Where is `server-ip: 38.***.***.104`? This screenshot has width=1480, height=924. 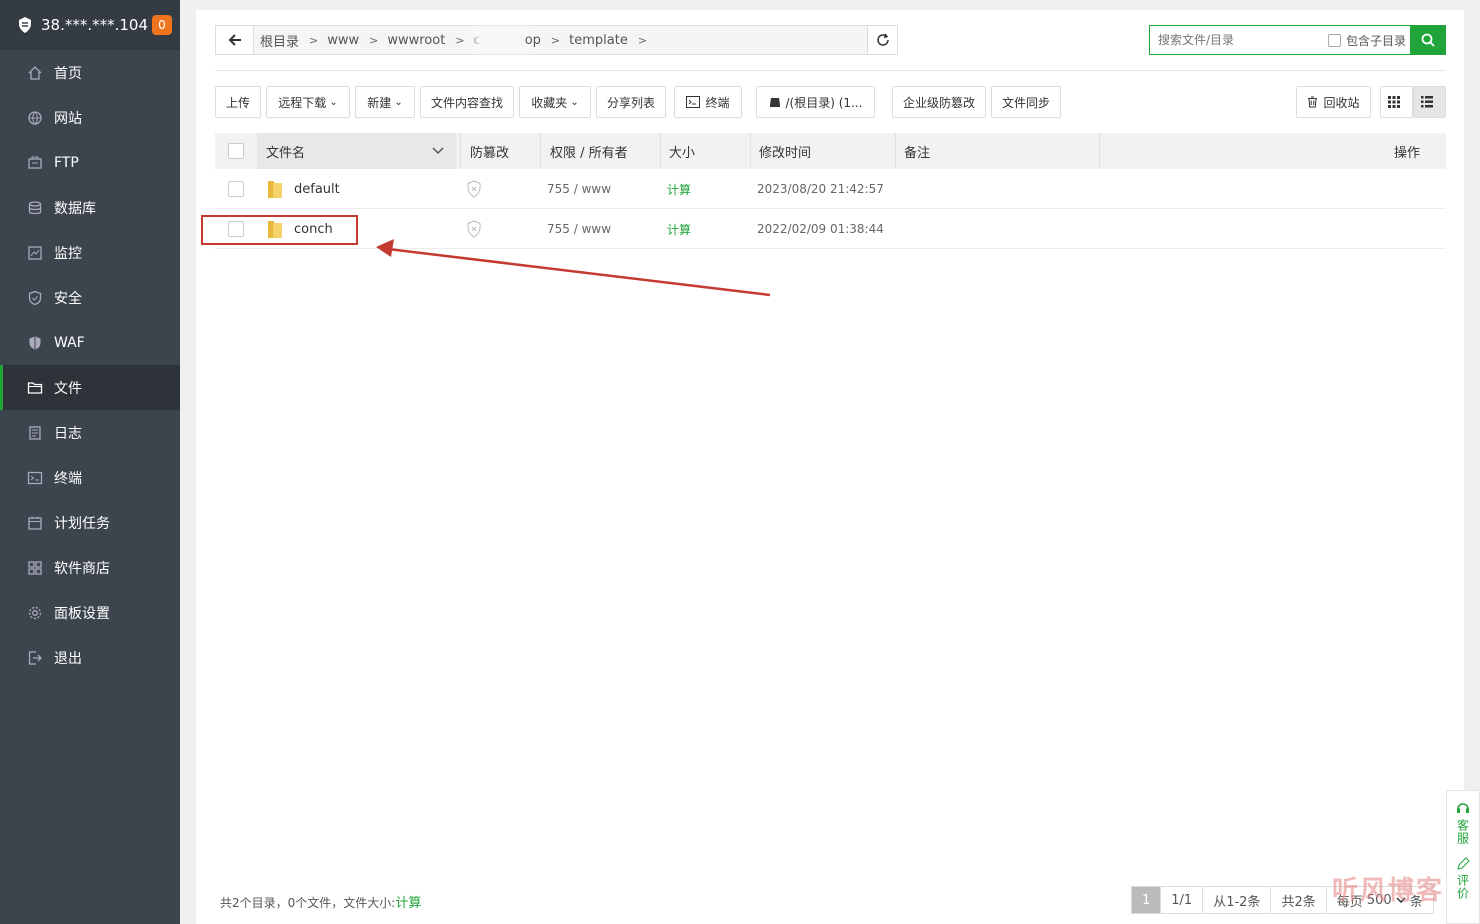
server-ip: 38.***.***.104 is located at coordinates (96, 25).